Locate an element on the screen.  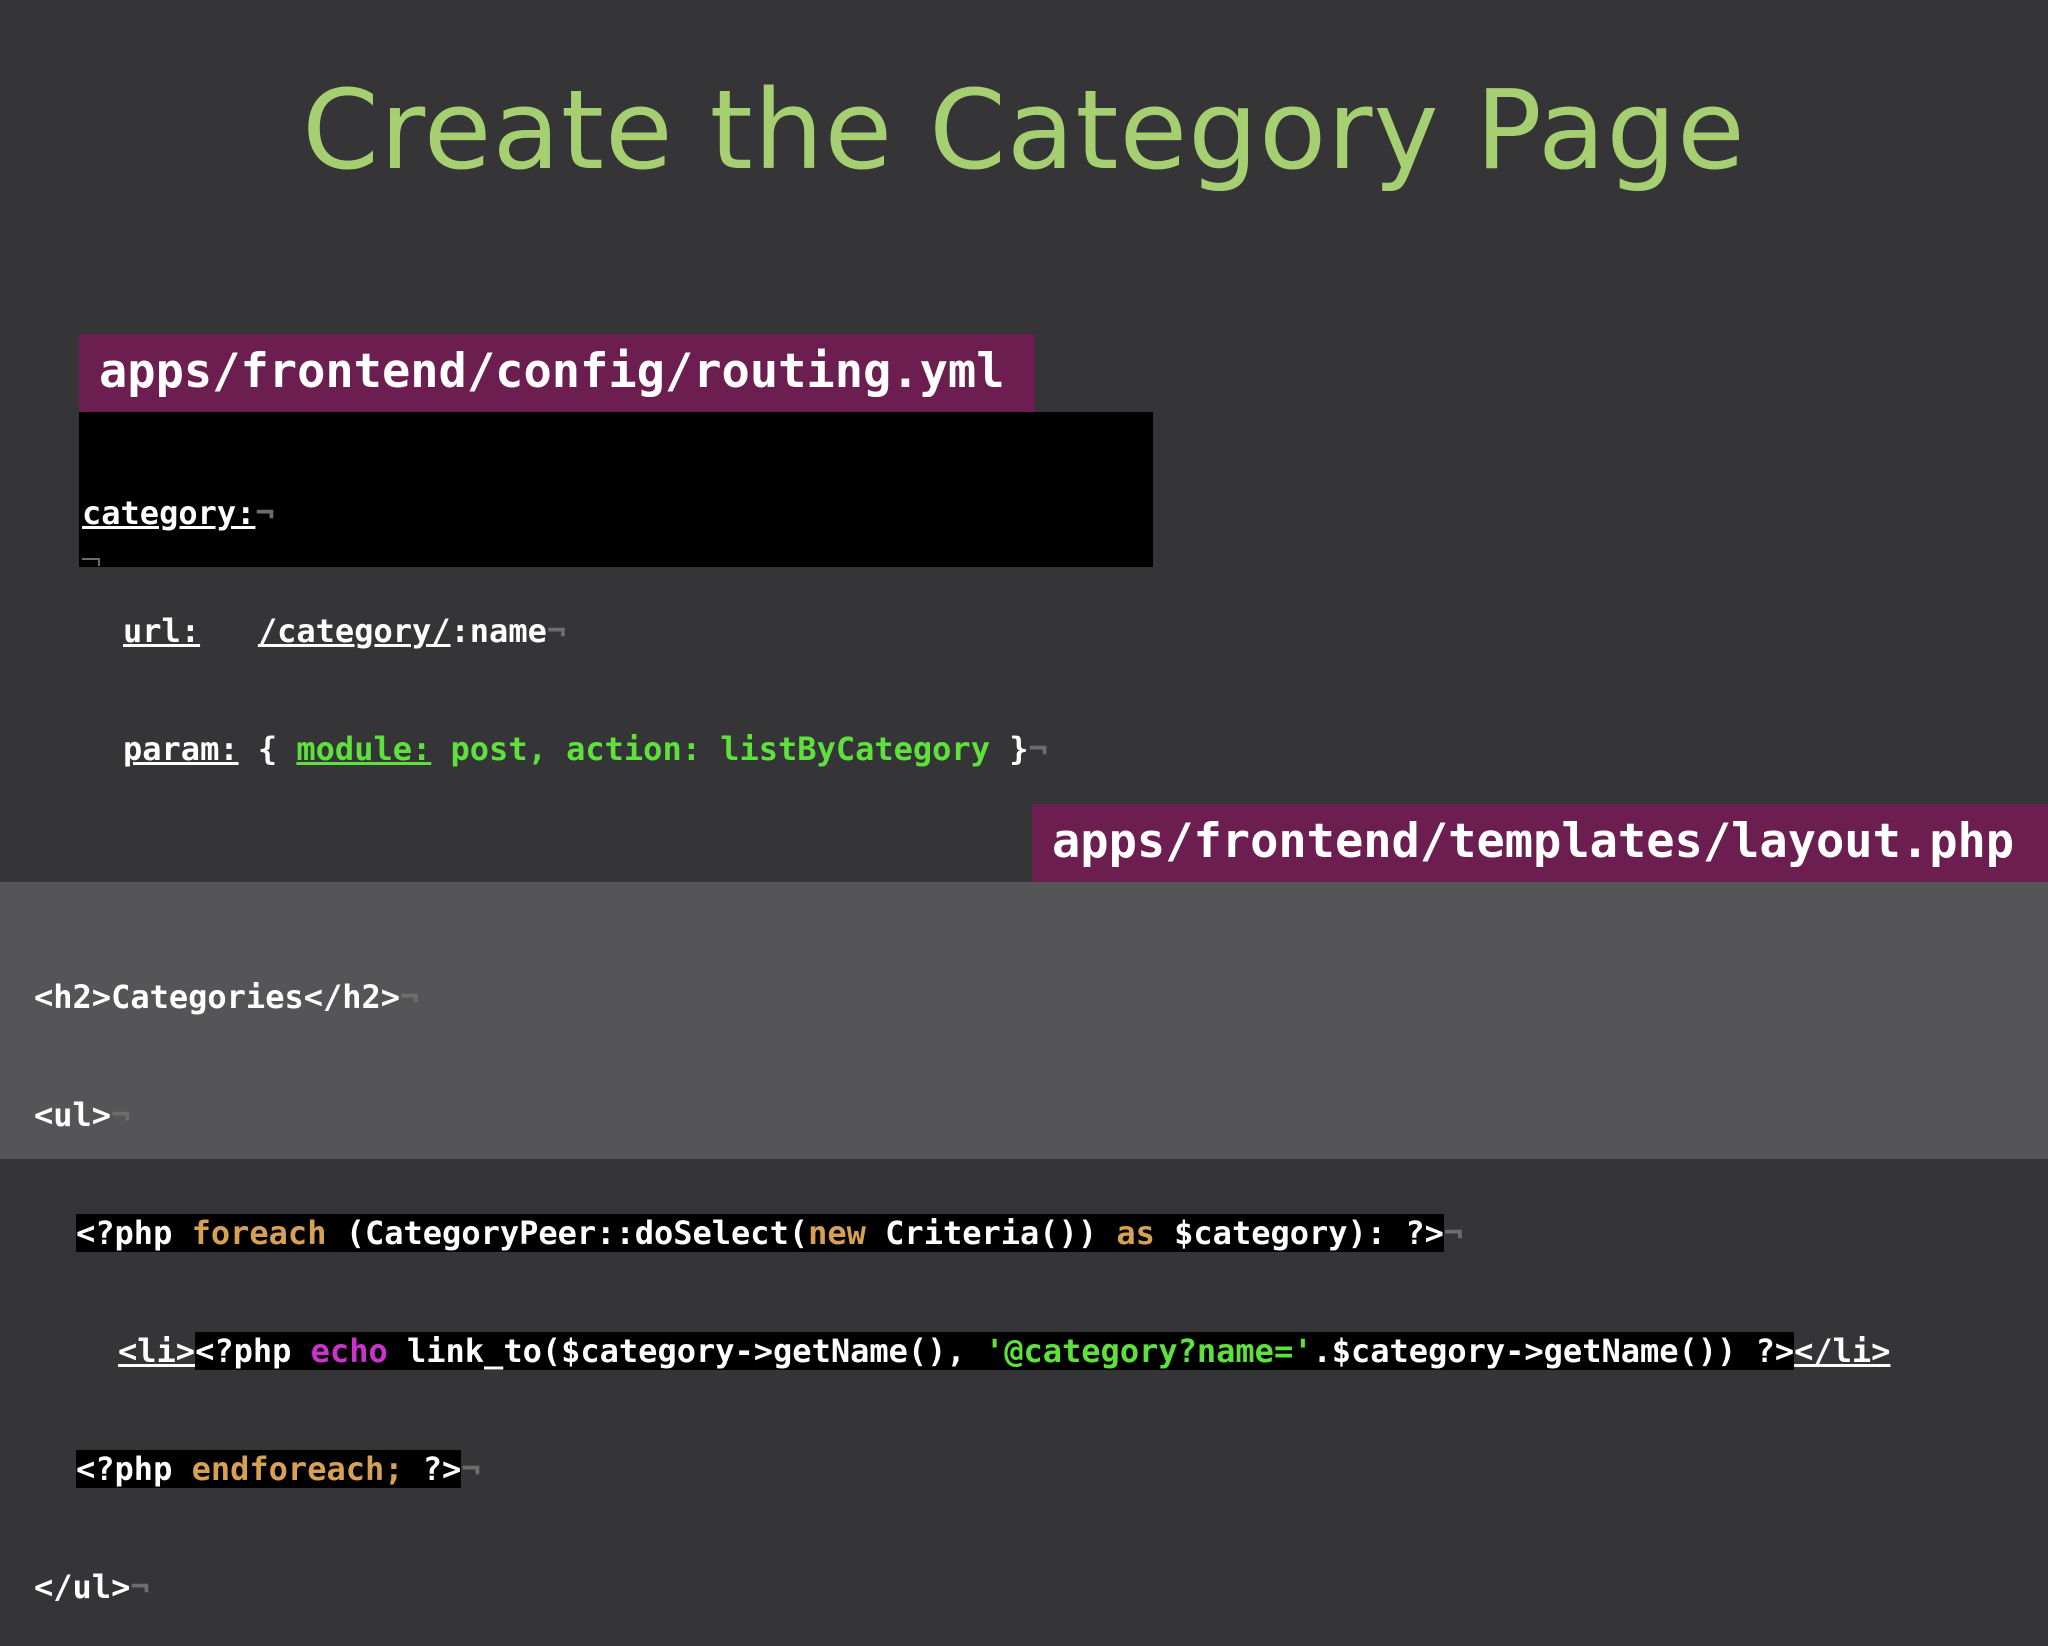
code-line-endforeach: <?php endforeach; ?>¬ is located at coordinates (1024, 1469).